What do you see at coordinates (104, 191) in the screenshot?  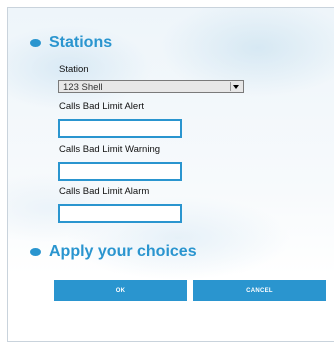 I see `alarm-limit-label: Calls Bad Limit Alarm` at bounding box center [104, 191].